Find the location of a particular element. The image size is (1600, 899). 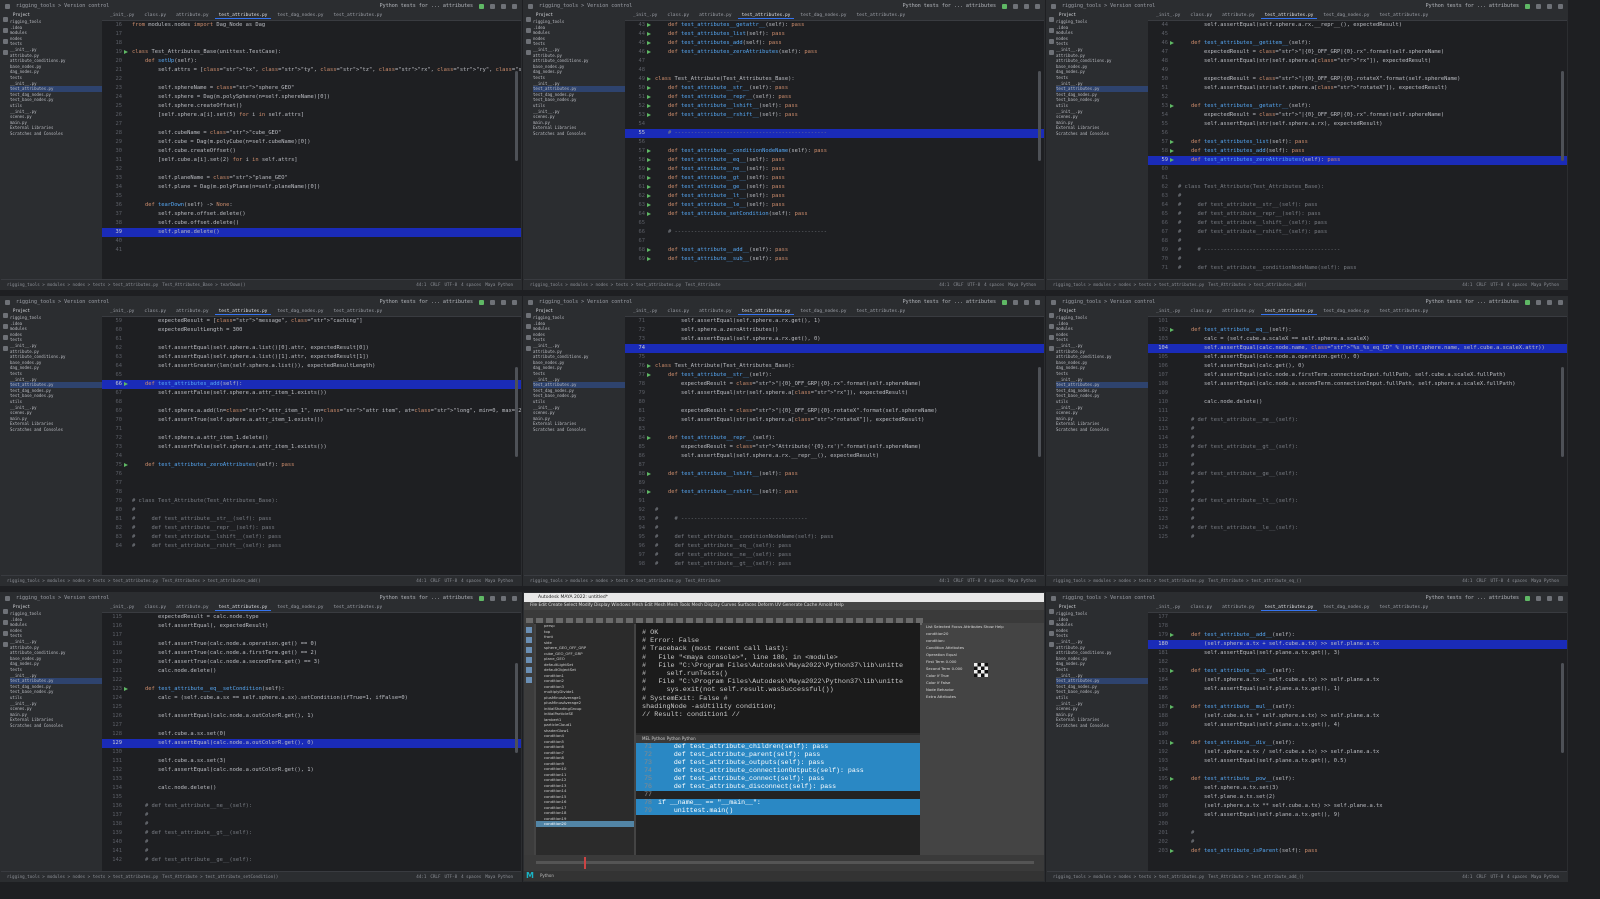

code-line: 106 self.assertEqual(calc.get(), 0) is located at coordinates (1357, 366).